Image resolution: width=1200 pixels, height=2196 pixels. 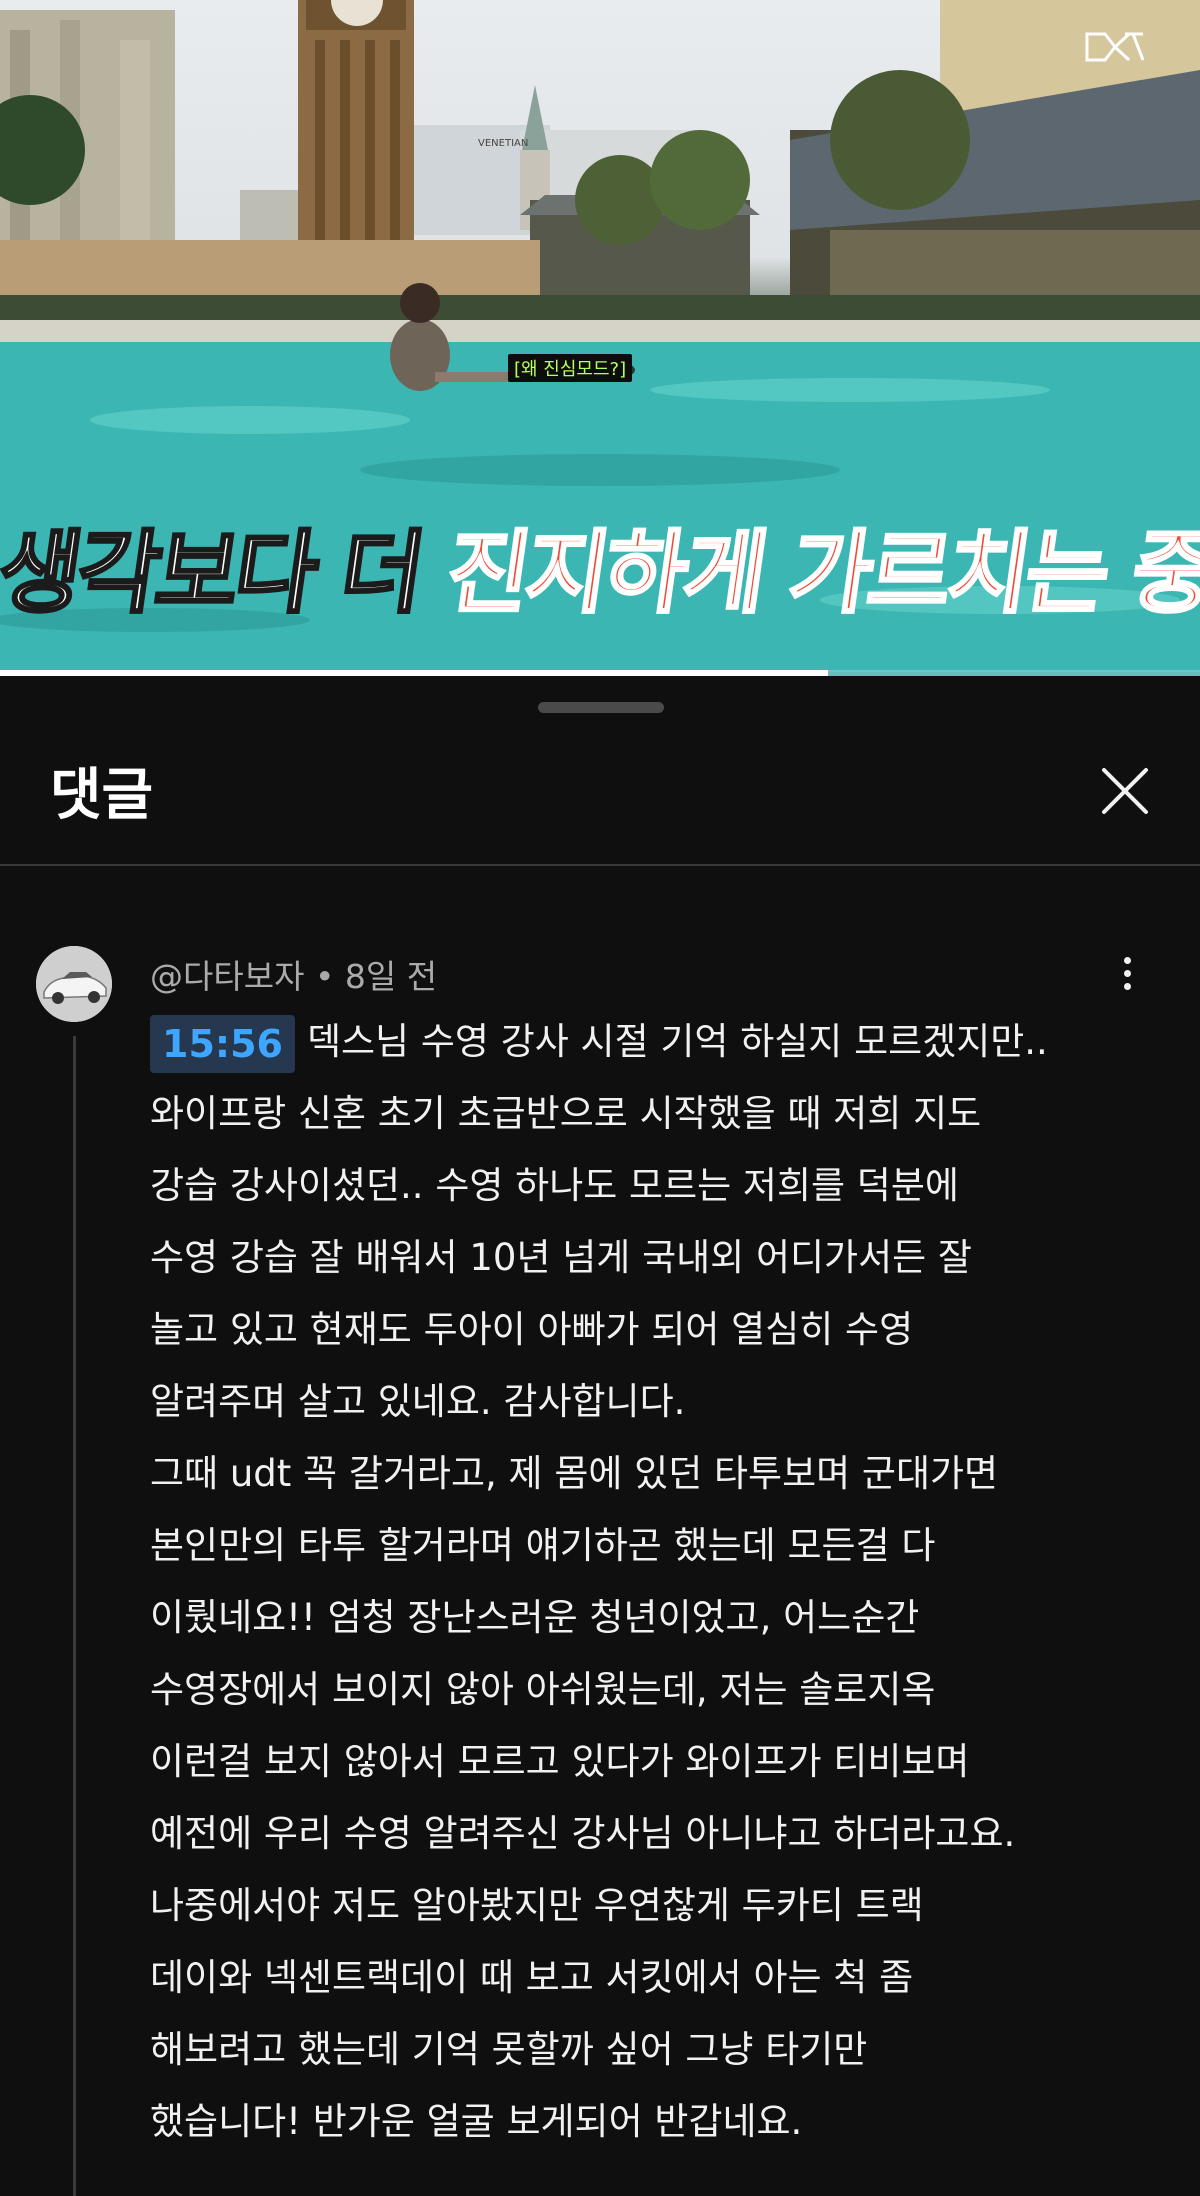 What do you see at coordinates (391, 976) in the screenshot?
I see `comment-age: 8일 전` at bounding box center [391, 976].